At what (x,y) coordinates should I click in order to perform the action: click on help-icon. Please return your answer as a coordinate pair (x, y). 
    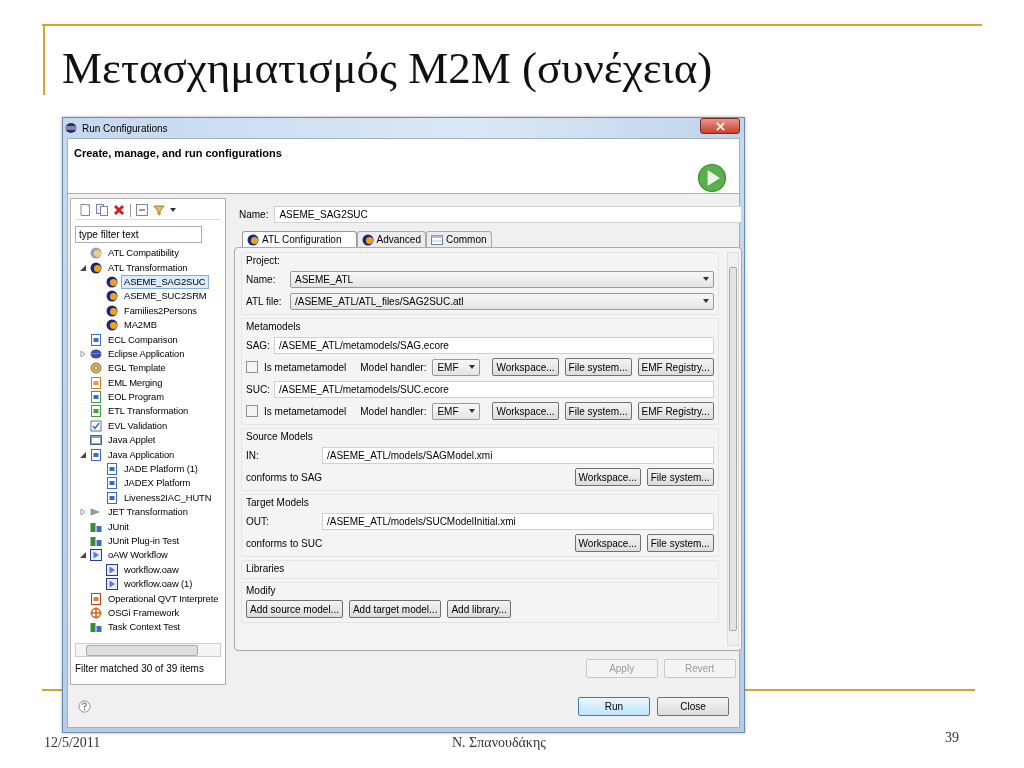
    Looking at the image, I should click on (84, 706).